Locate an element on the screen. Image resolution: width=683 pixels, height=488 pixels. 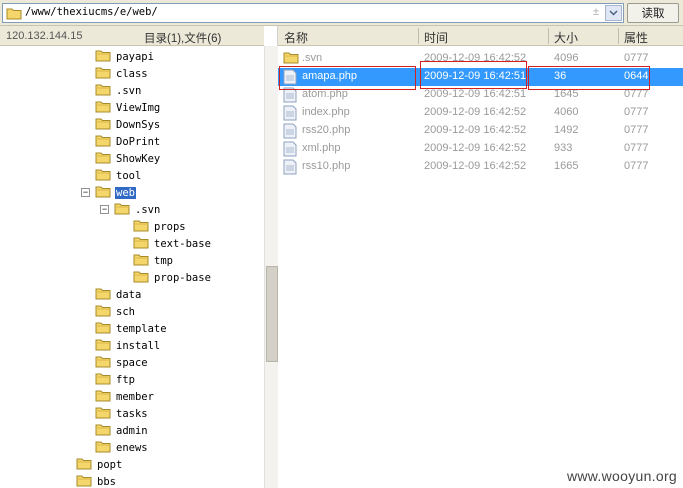
dropdown-marker: ± is located at coordinates (595, 12).